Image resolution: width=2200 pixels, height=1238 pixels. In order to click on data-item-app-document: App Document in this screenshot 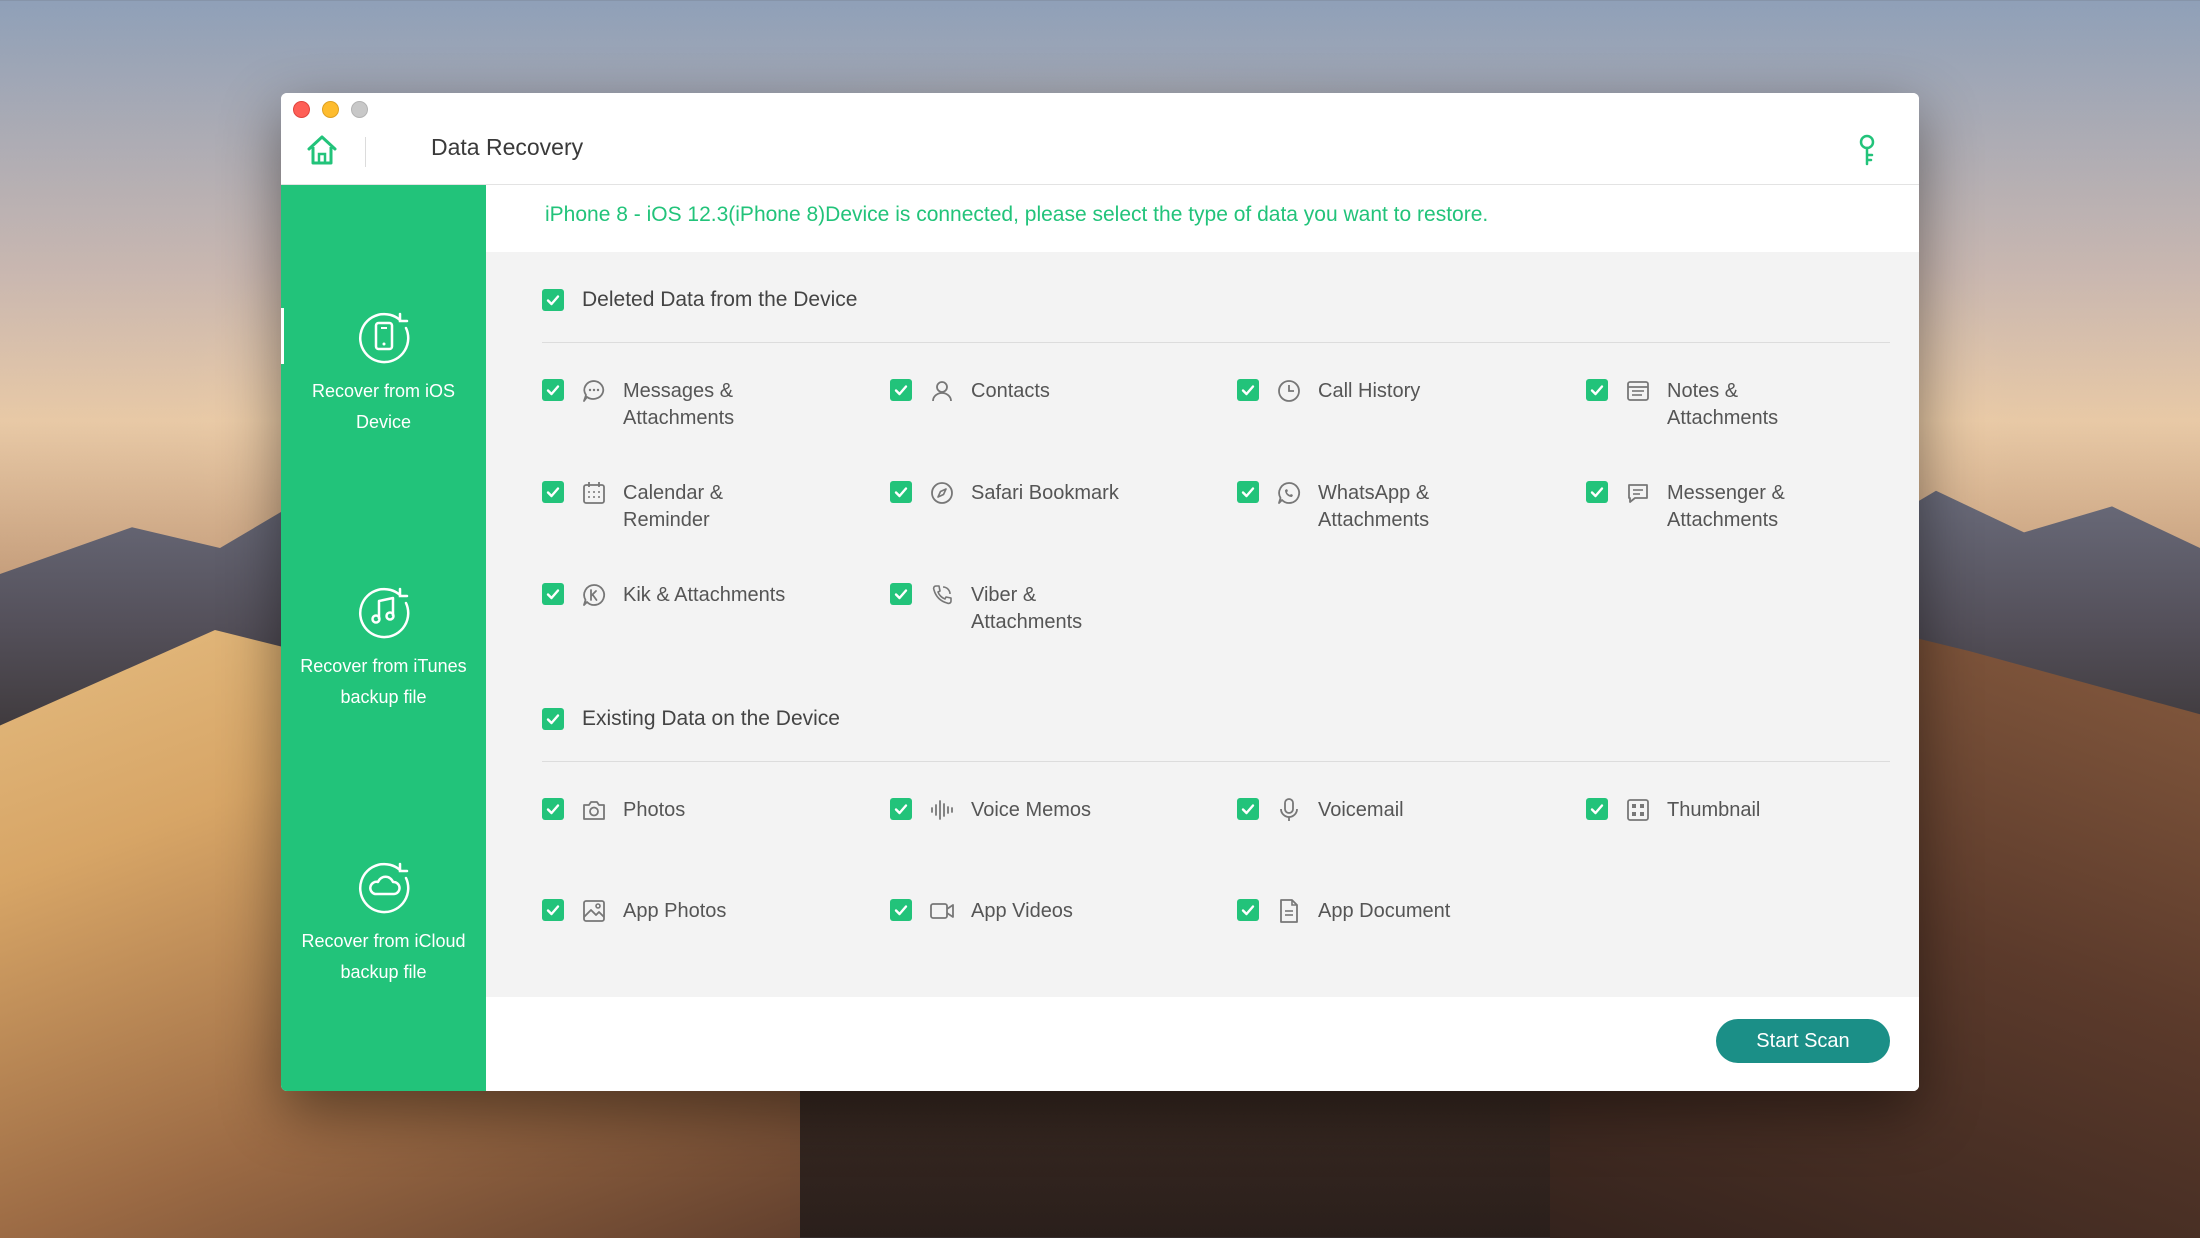, I will do `click(1377, 911)`.